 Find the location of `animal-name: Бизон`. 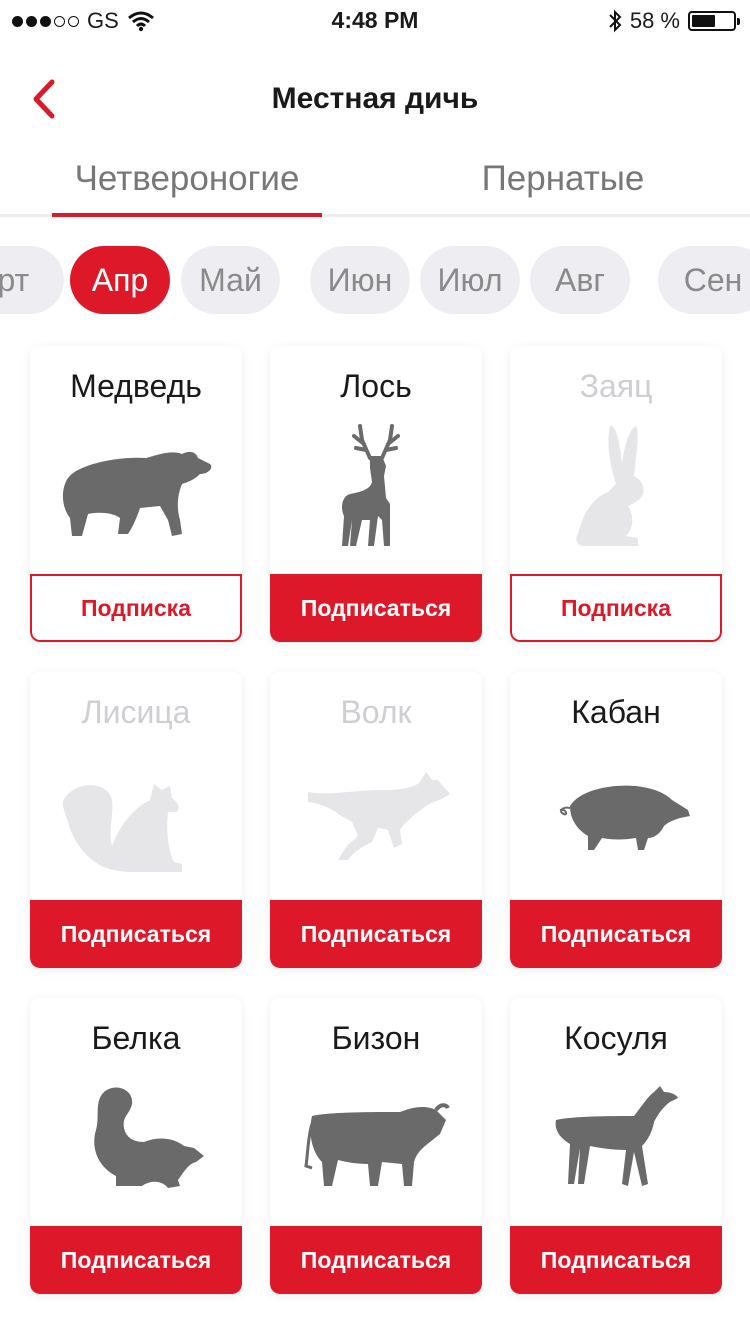

animal-name: Бизон is located at coordinates (376, 1038).